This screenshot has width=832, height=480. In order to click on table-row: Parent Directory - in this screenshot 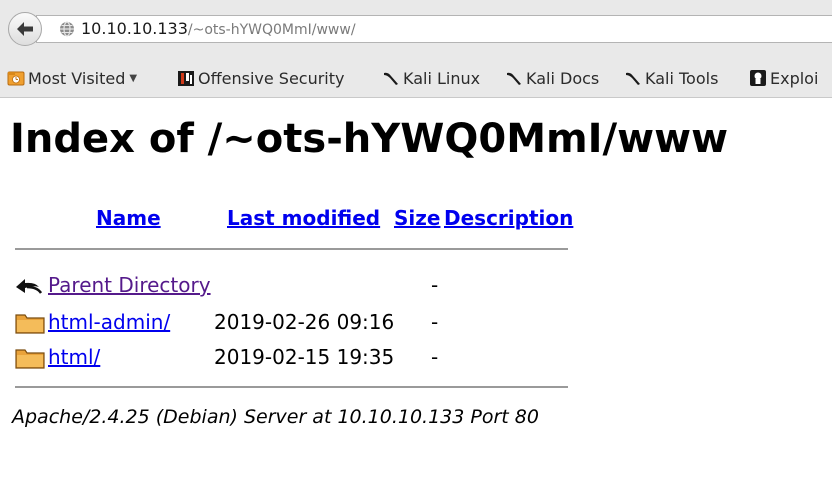, I will do `click(295, 285)`.